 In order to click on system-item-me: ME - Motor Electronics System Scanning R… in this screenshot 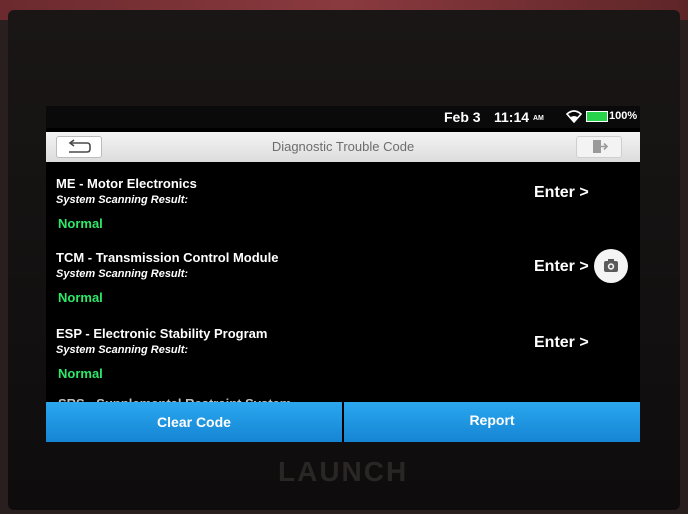, I will do `click(343, 211)`.